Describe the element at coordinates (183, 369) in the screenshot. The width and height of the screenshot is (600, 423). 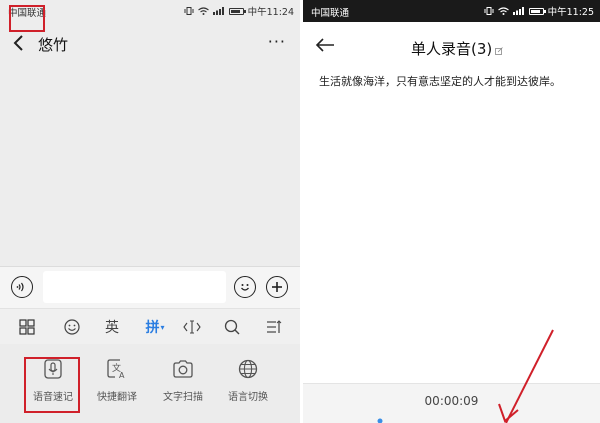
I see `camera-icon` at that location.